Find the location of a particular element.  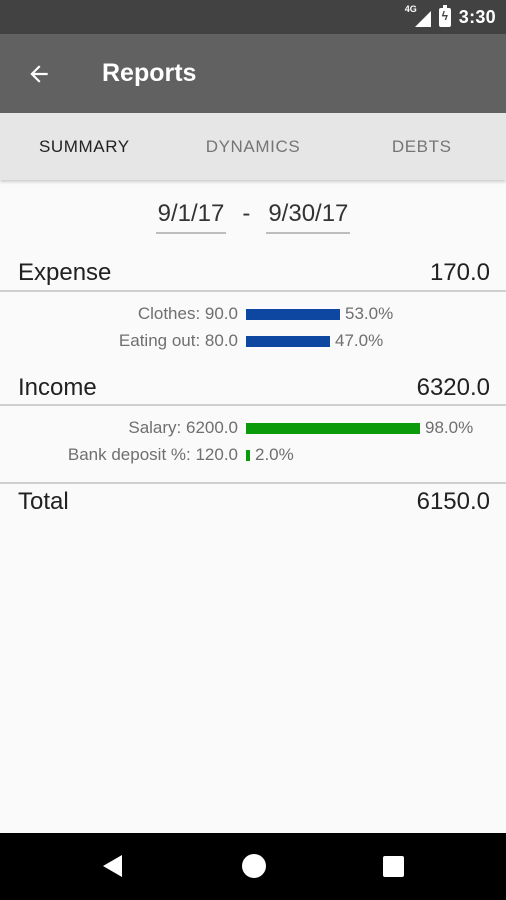

tab-summary: SUMMARY is located at coordinates (84, 146).